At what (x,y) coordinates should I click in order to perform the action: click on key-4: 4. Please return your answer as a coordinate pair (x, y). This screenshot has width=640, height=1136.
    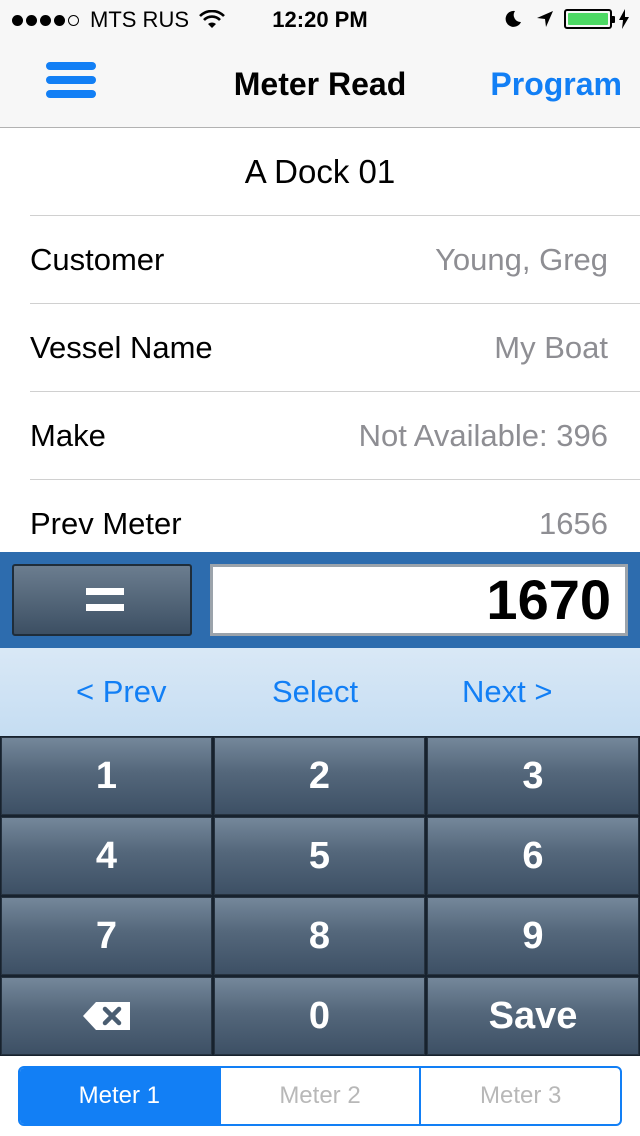
    Looking at the image, I should click on (106, 856).